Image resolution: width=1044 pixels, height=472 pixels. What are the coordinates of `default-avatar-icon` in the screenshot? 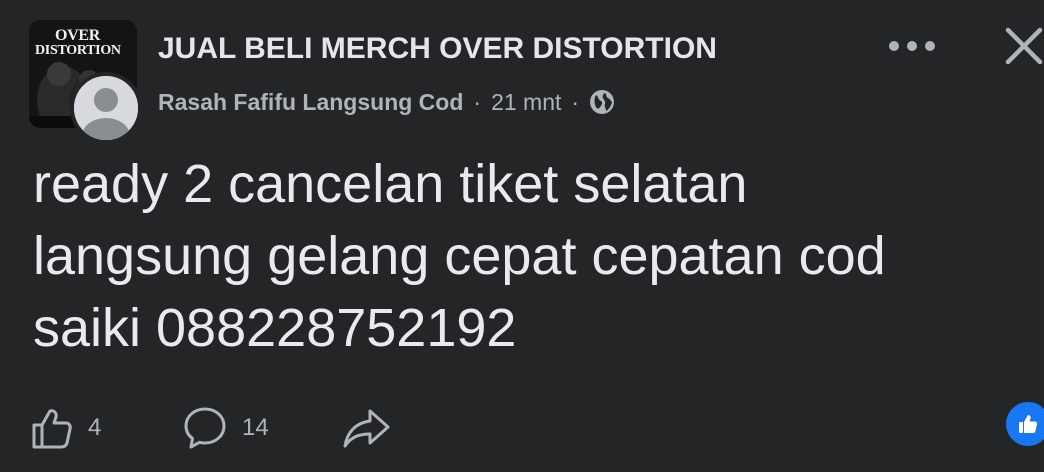 It's located at (106, 108).